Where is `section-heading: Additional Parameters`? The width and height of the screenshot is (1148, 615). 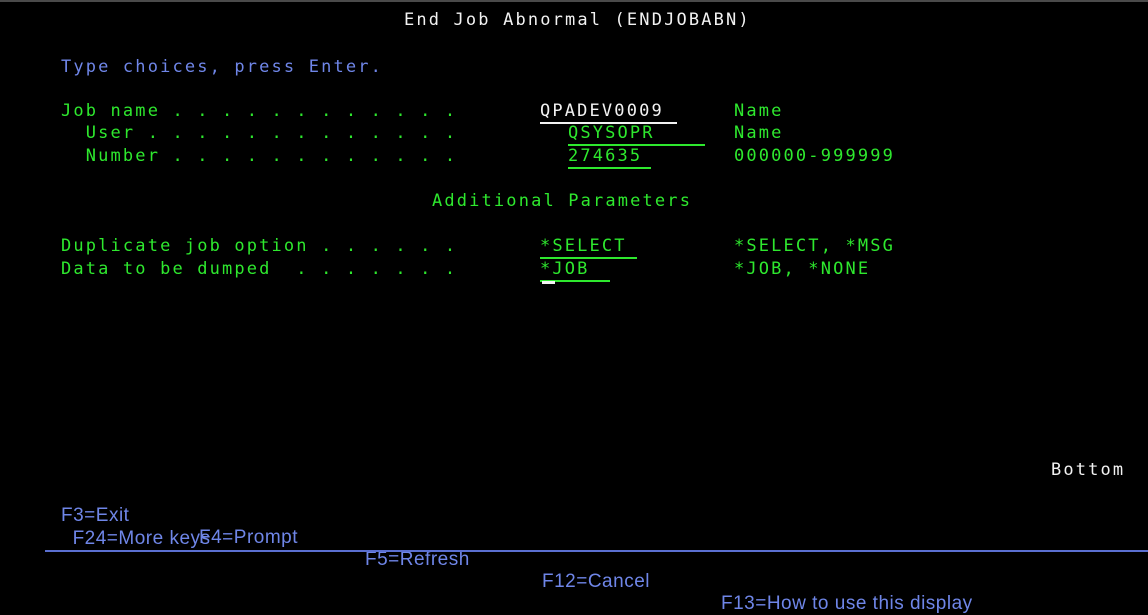
section-heading: Additional Parameters is located at coordinates (562, 201).